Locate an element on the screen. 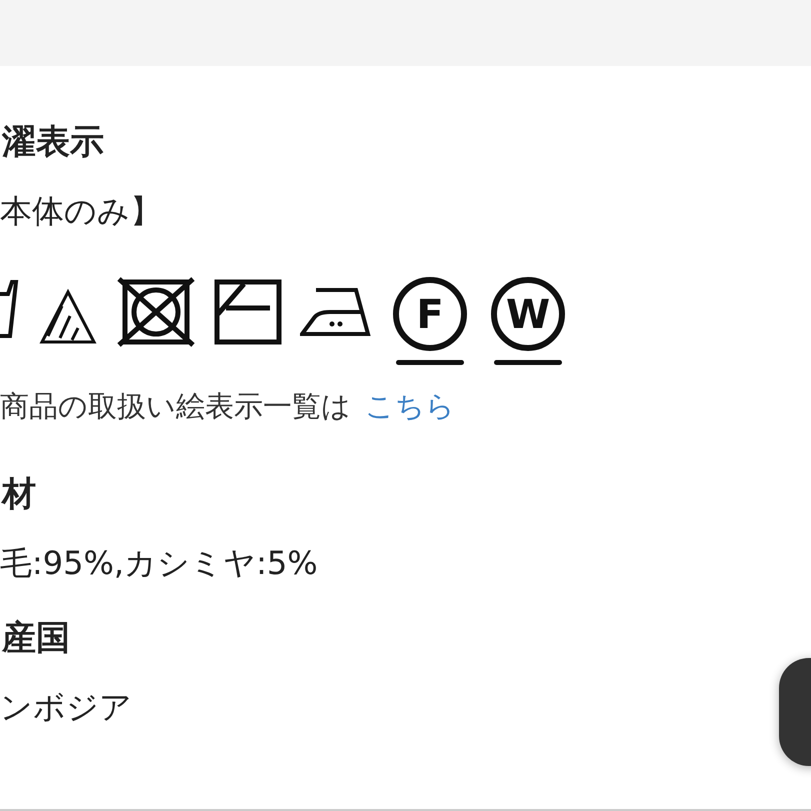  care-list-link: こちら is located at coordinates (410, 406).